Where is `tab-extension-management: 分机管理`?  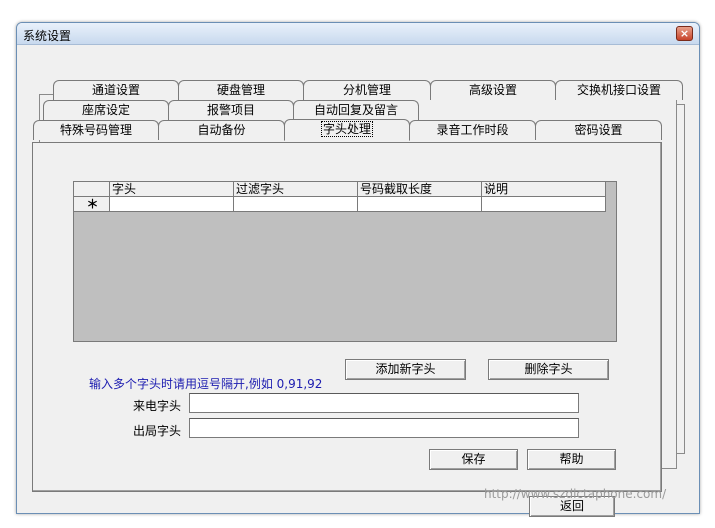 tab-extension-management: 分机管理 is located at coordinates (367, 90).